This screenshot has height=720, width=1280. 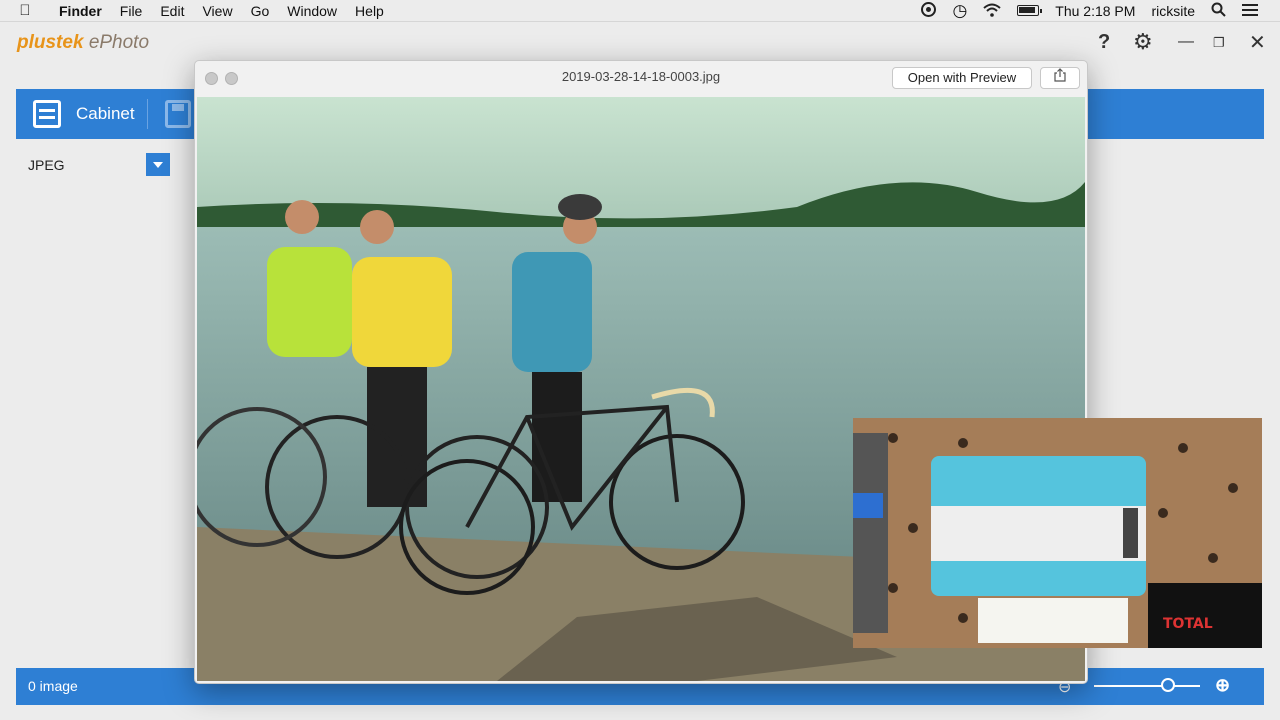 I want to click on menu-go: Go, so click(x=260, y=11).